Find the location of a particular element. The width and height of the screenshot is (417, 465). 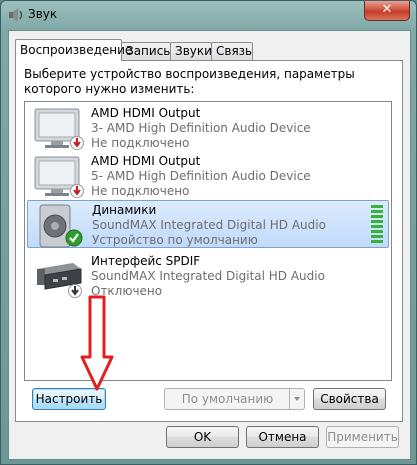

default-check-icon is located at coordinates (74, 238).